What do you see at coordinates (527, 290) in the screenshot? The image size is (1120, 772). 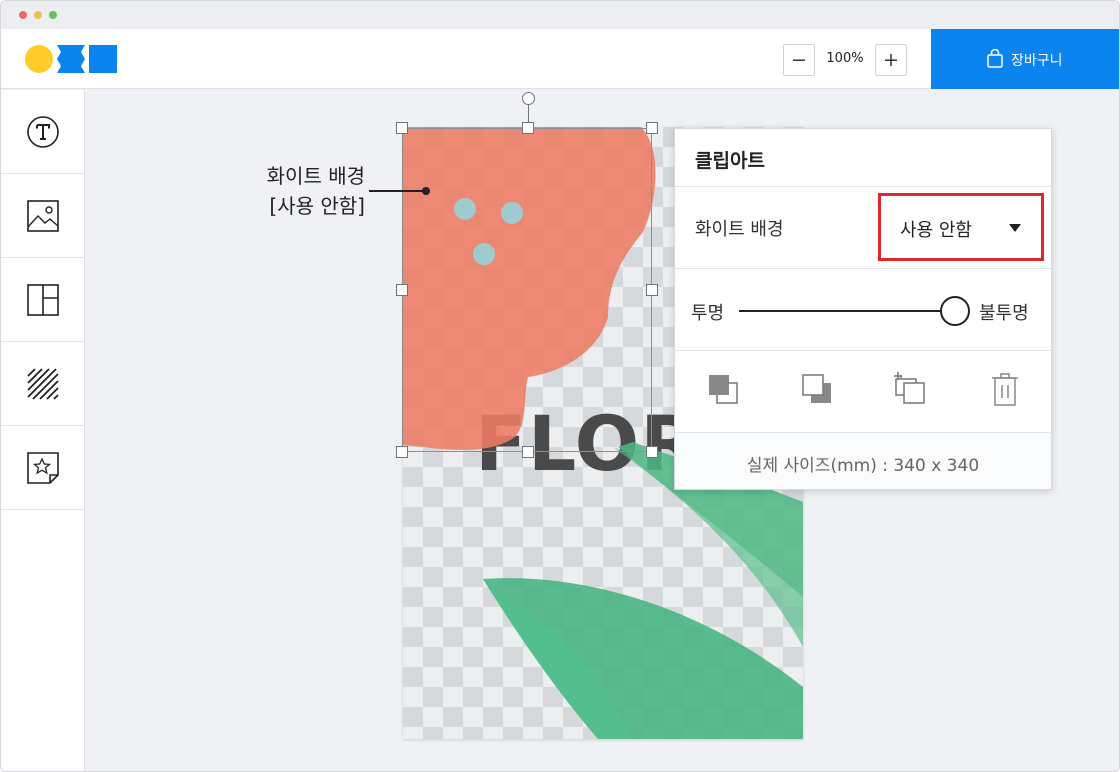 I see `selection-frame` at bounding box center [527, 290].